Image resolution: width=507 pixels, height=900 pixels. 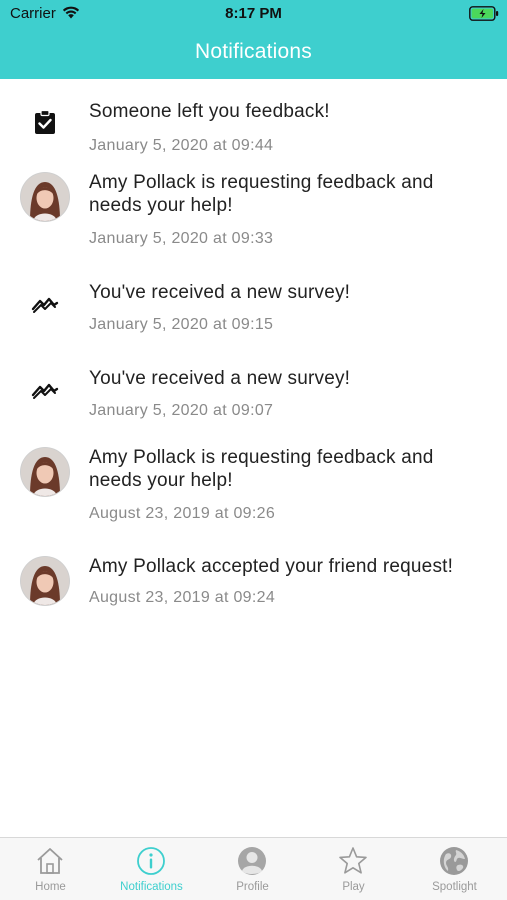 I want to click on tab-profile: Profile, so click(x=252, y=869).